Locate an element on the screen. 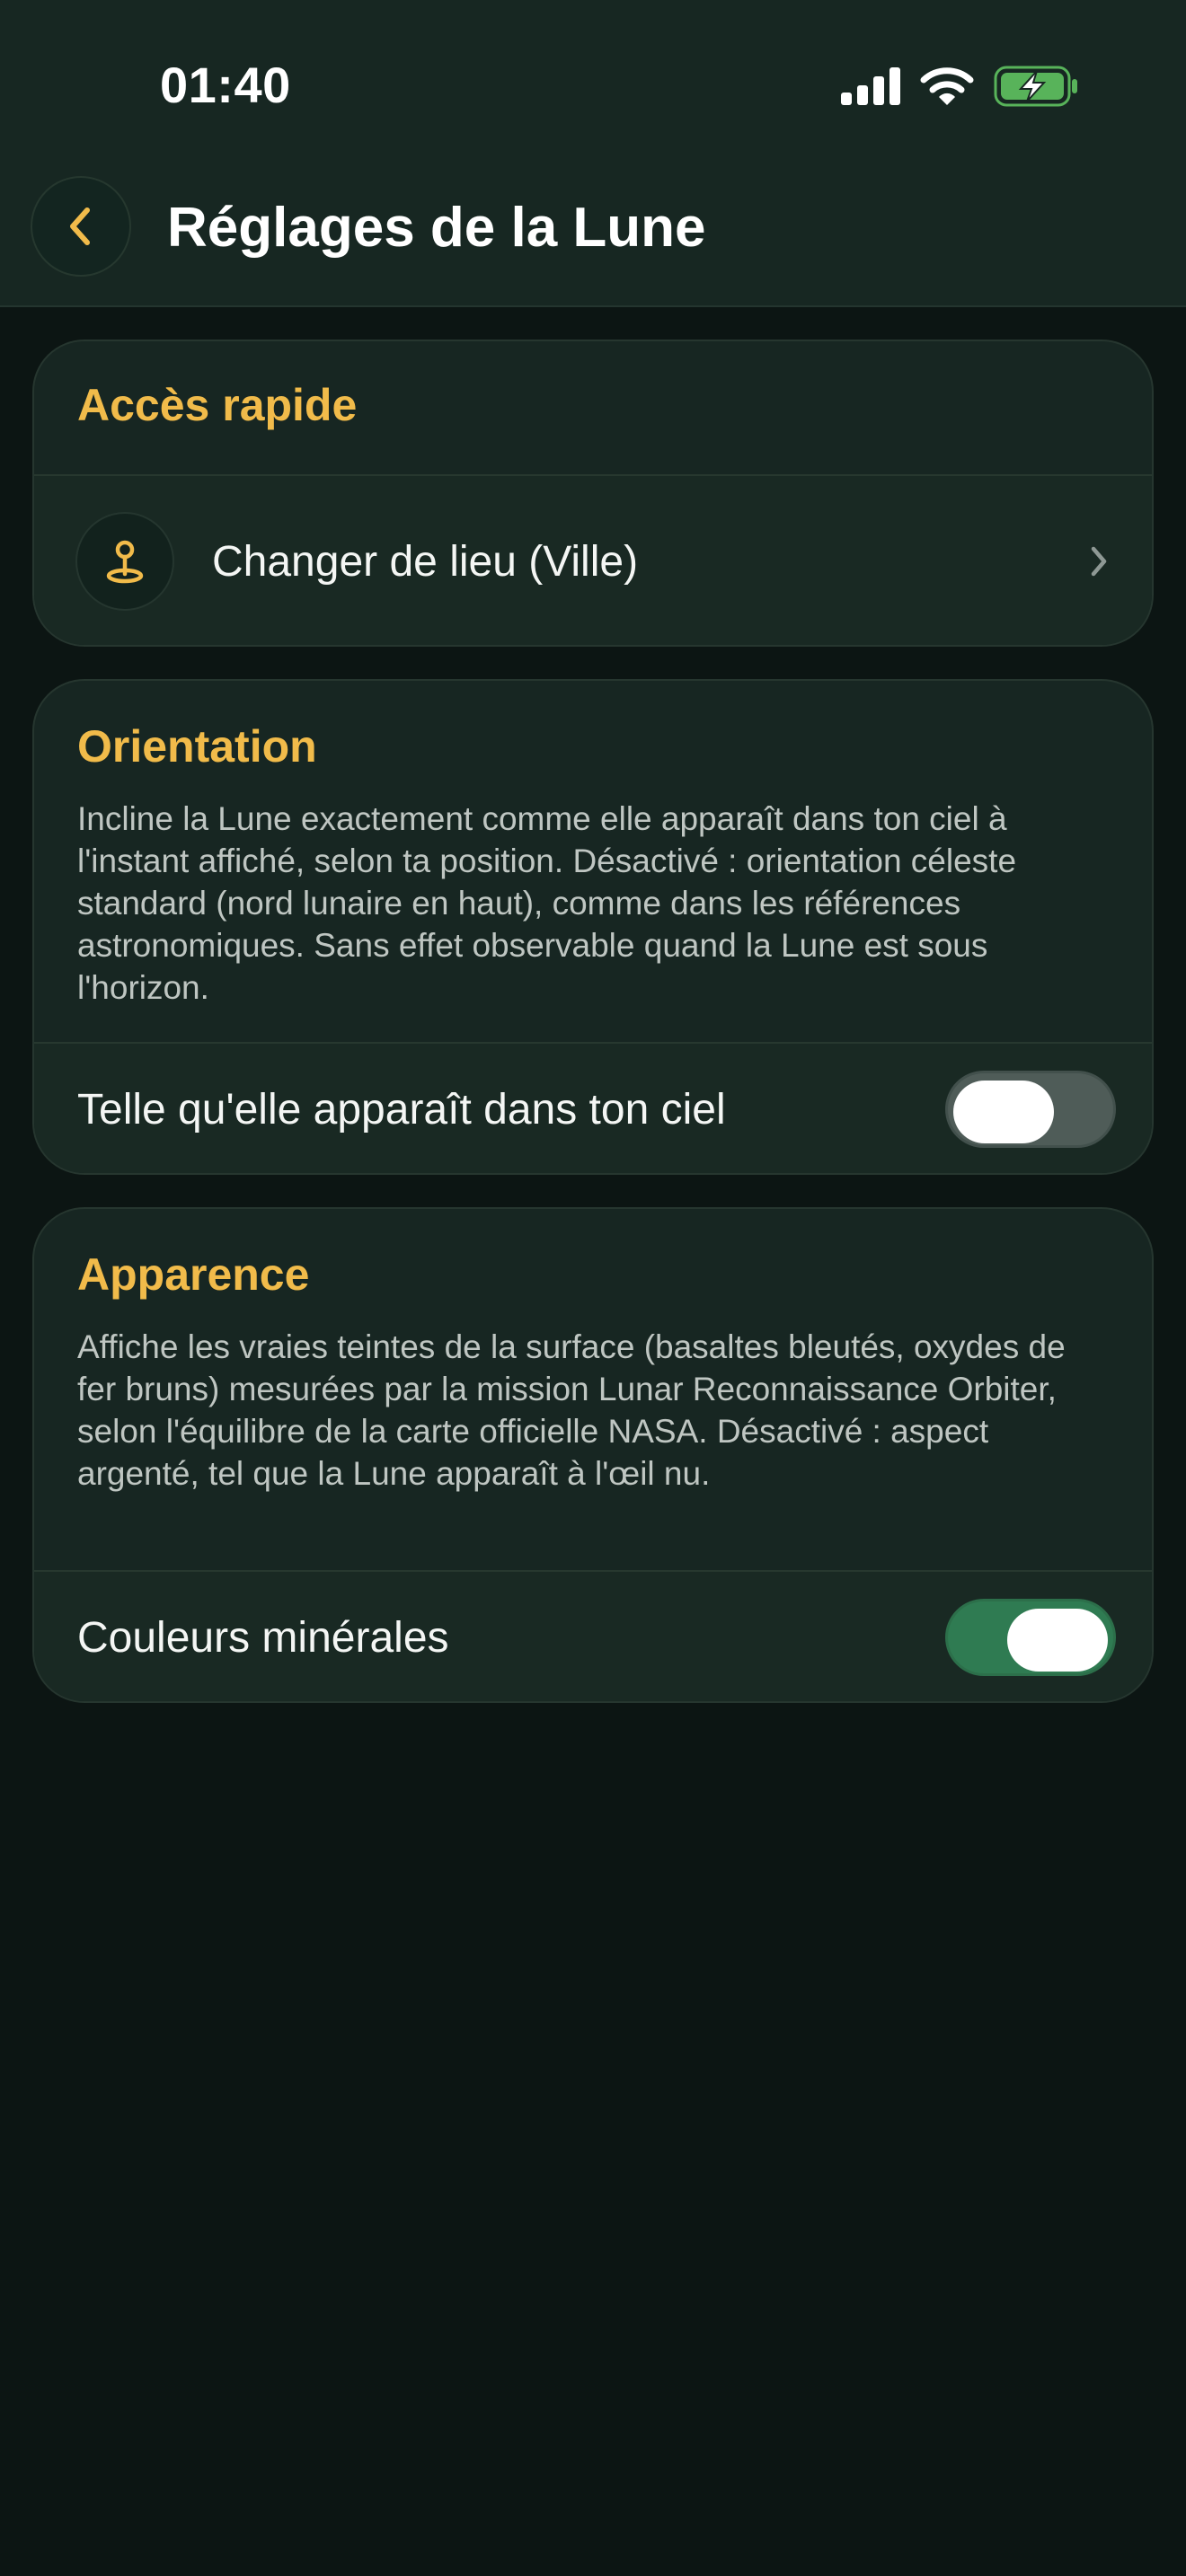 The height and width of the screenshot is (2576, 1186). cellular-signal-icon is located at coordinates (870, 86).